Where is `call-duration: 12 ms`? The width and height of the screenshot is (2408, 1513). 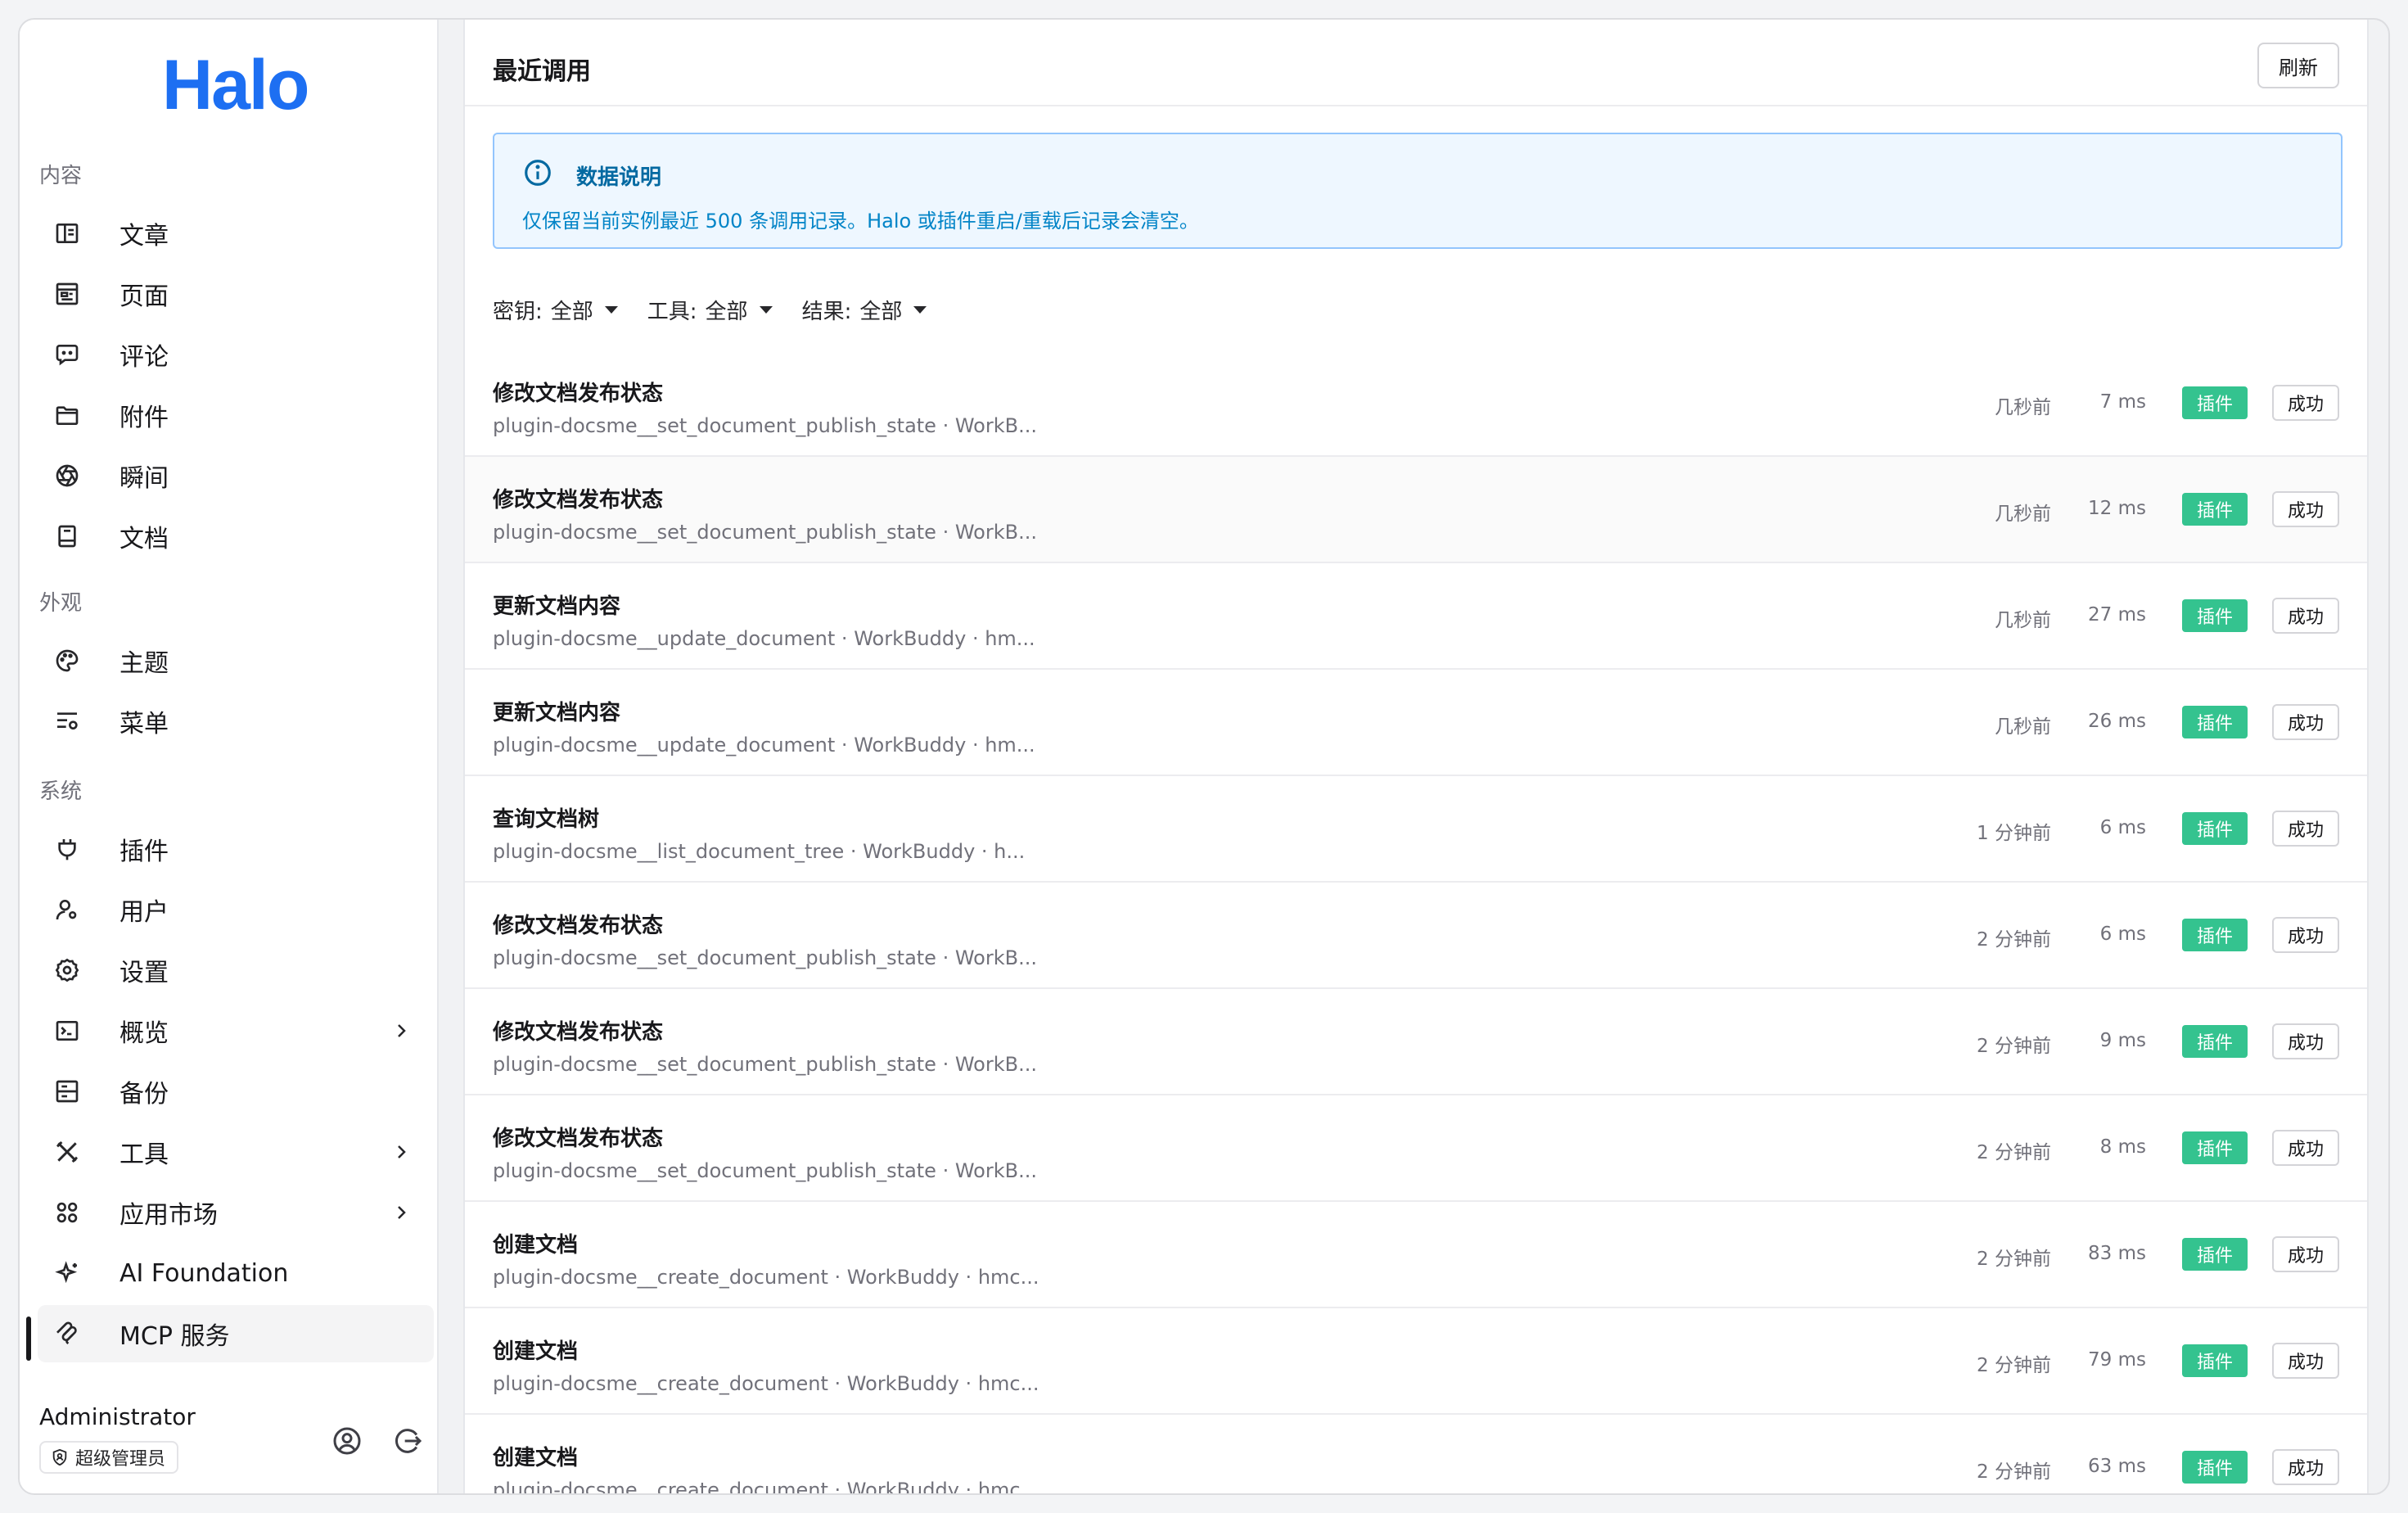 call-duration: 12 ms is located at coordinates (2117, 508).